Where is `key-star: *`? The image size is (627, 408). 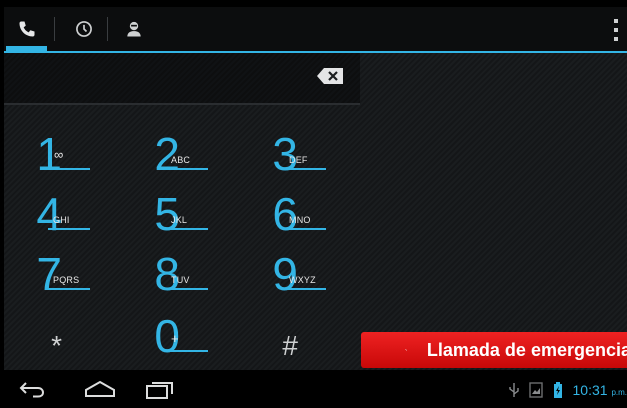 key-star: * is located at coordinates (63, 339).